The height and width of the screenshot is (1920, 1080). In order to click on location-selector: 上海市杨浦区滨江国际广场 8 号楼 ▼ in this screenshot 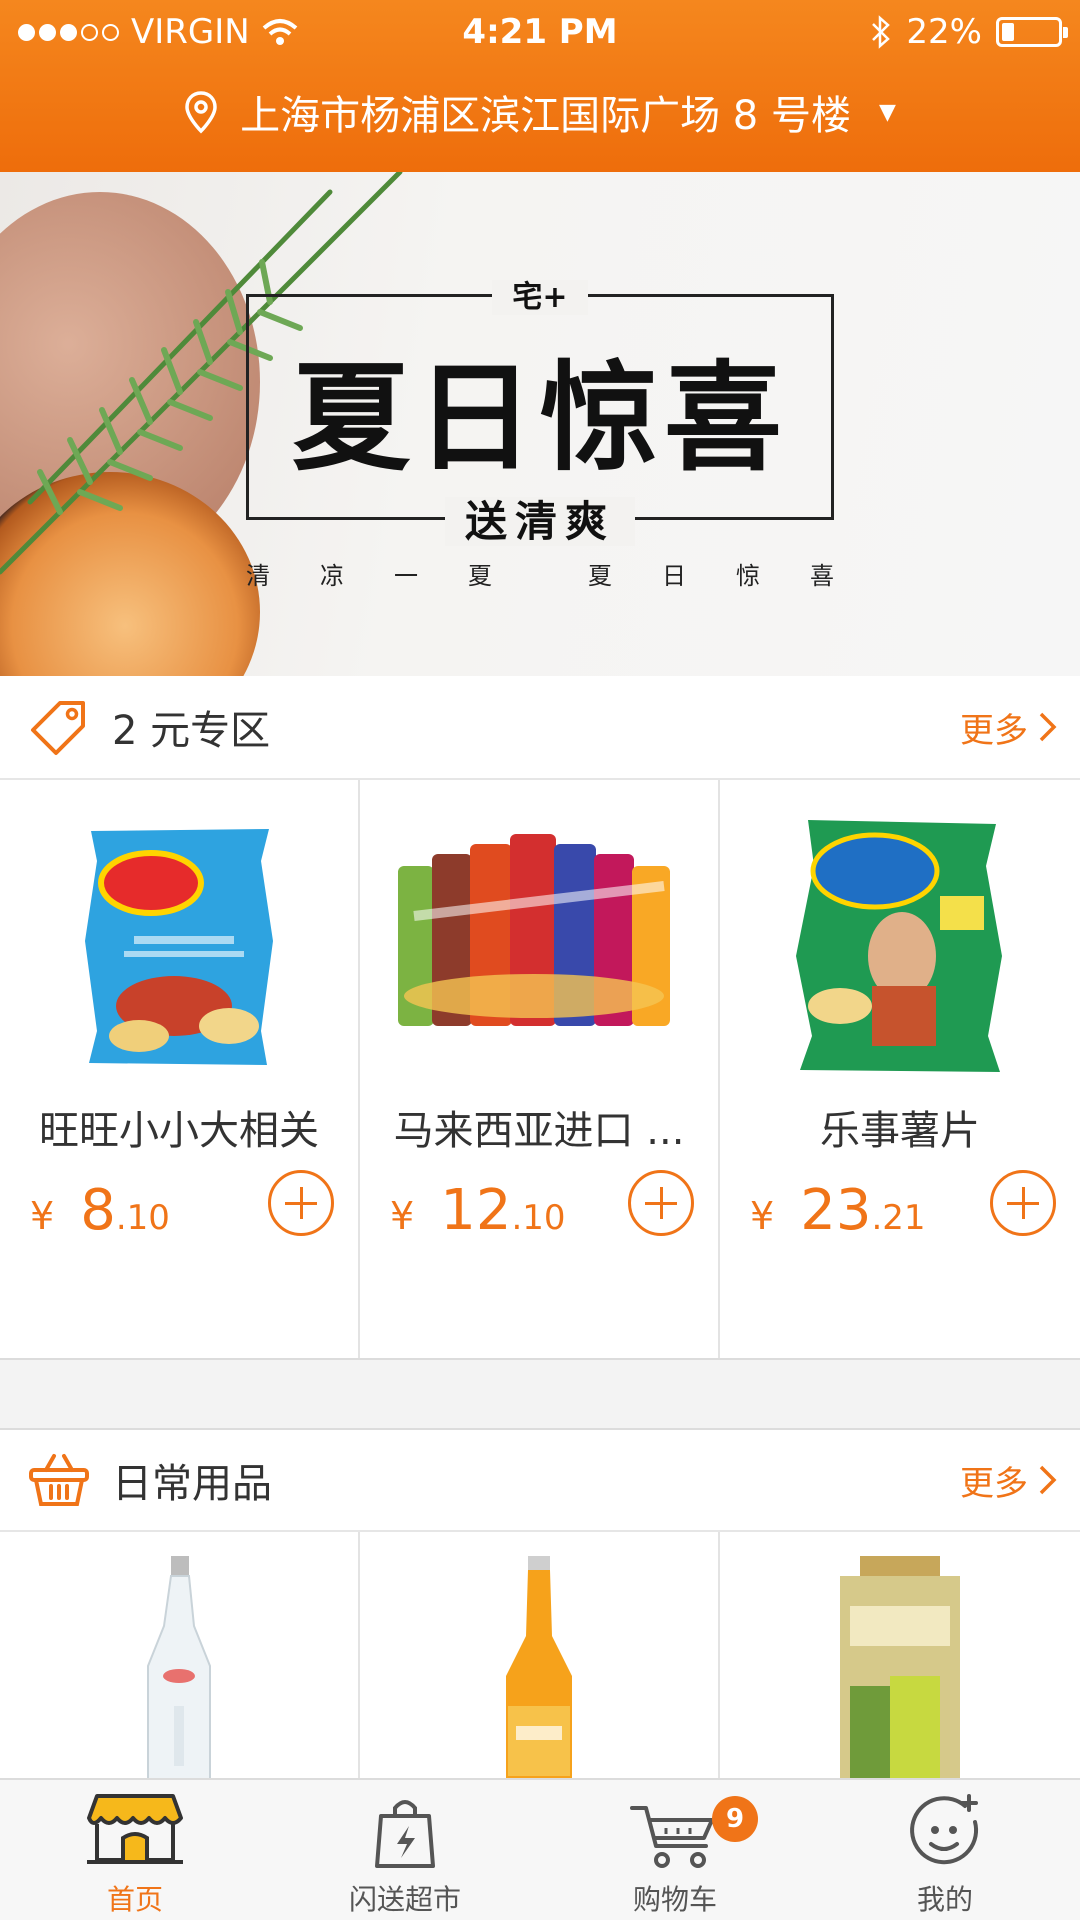, I will do `click(540, 112)`.